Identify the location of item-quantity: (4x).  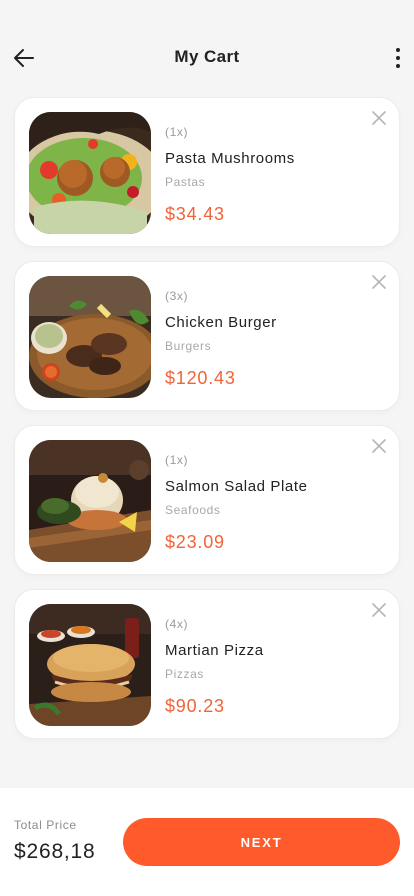
(177, 624).